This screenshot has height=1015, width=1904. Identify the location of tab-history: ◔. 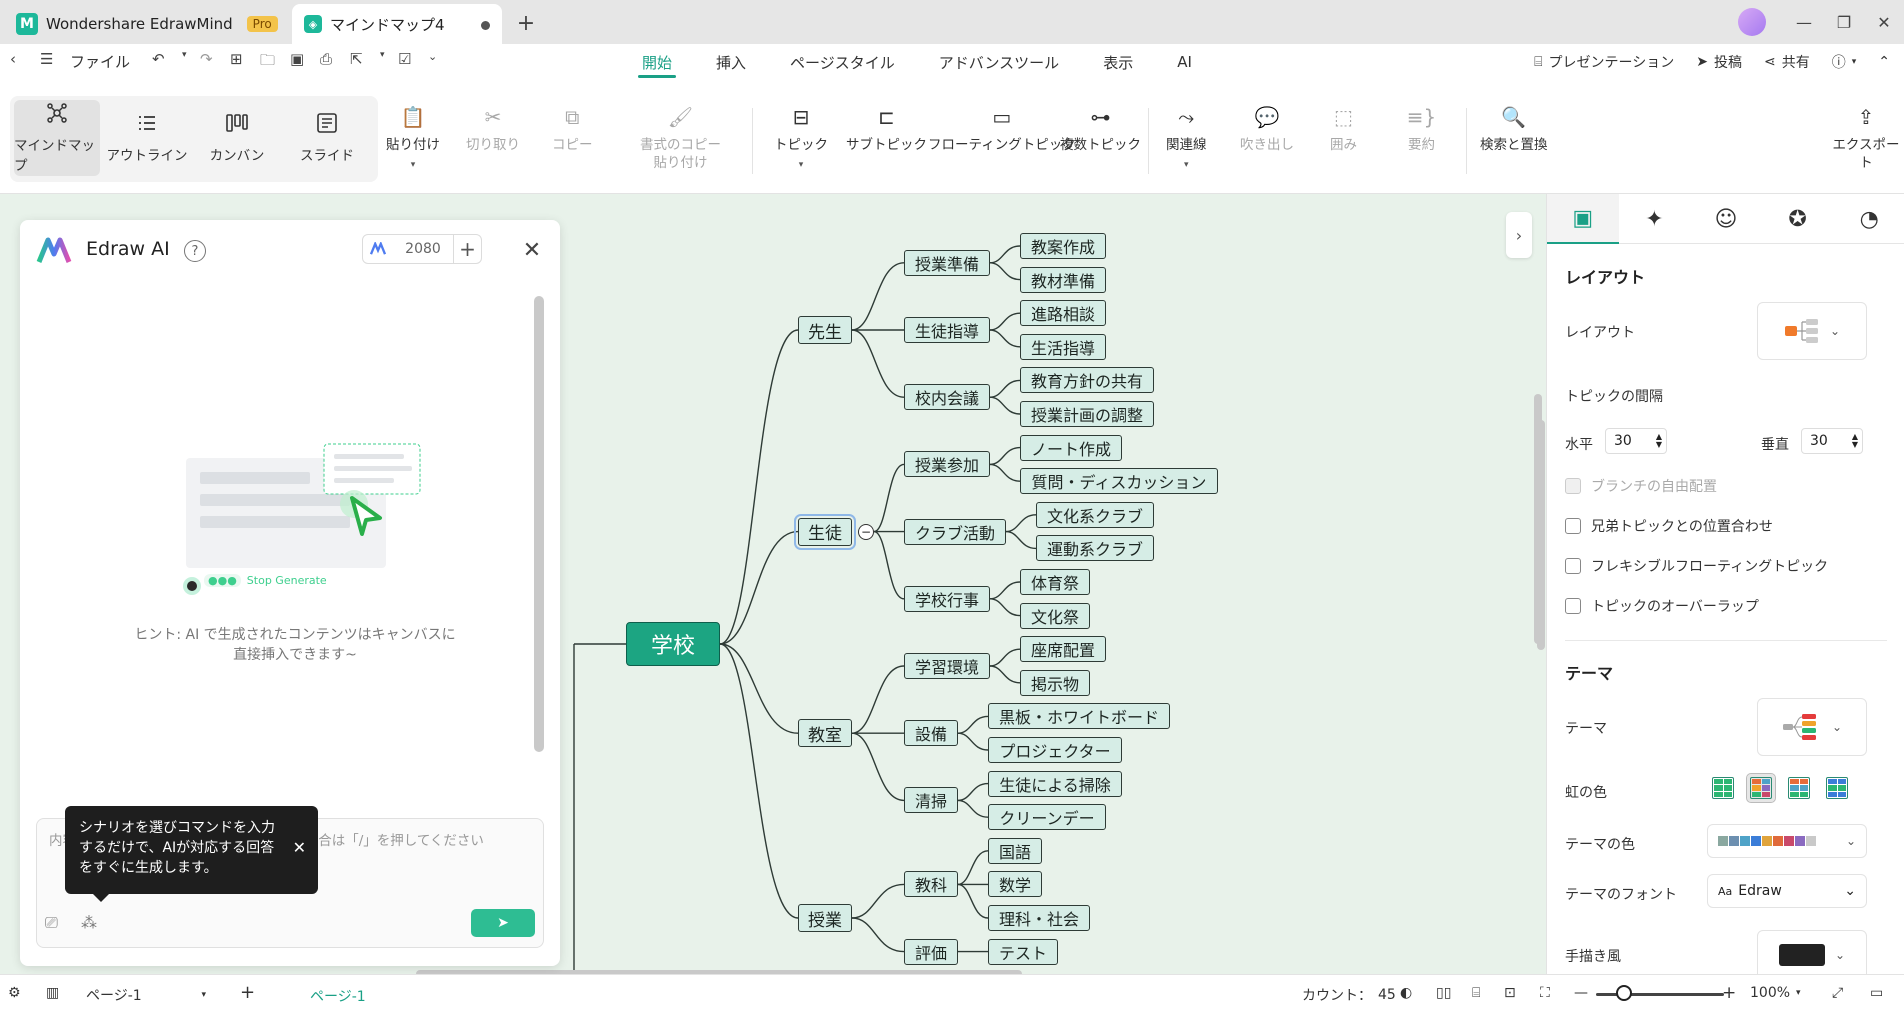
(1868, 219).